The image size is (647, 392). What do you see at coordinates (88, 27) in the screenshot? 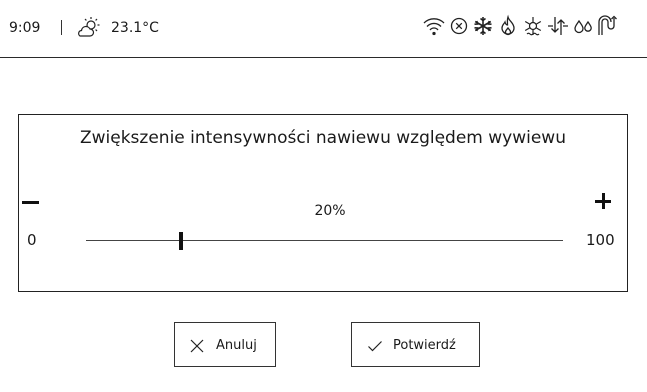
I see `partly-cloudy-sun-icon` at bounding box center [88, 27].